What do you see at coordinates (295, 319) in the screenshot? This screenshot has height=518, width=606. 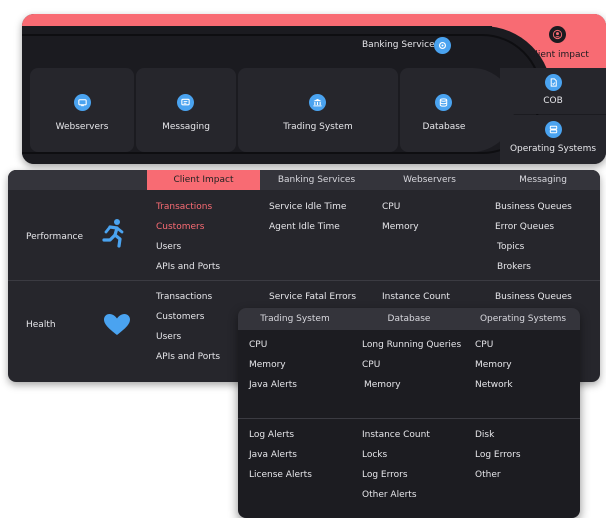 I see `tab-trading-system: Trading System` at bounding box center [295, 319].